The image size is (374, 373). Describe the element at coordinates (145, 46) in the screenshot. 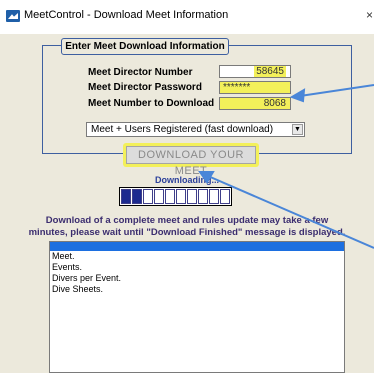

I see `group-legend: Enter Meet Download Information` at that location.